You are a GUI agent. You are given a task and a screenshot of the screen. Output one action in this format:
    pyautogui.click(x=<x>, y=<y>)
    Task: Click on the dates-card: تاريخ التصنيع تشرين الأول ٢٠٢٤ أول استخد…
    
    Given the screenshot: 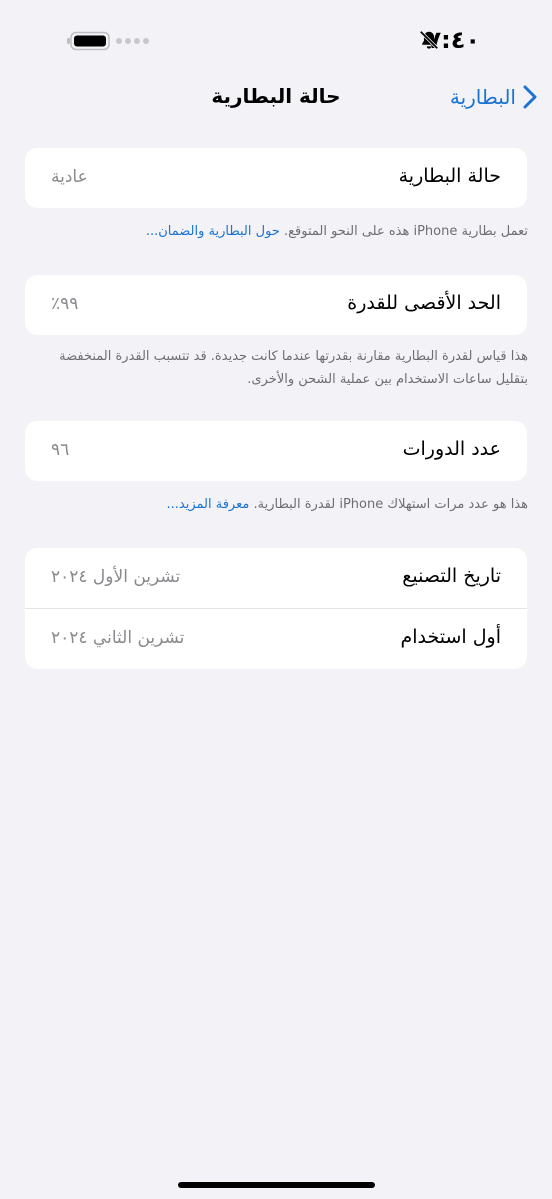 What is the action you would take?
    pyautogui.click(x=276, y=608)
    